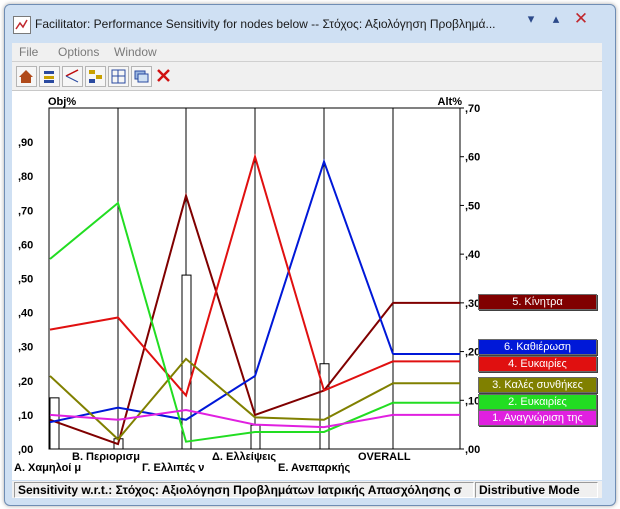 This screenshot has height=509, width=620. I want to click on grid-icon, so click(118, 76).